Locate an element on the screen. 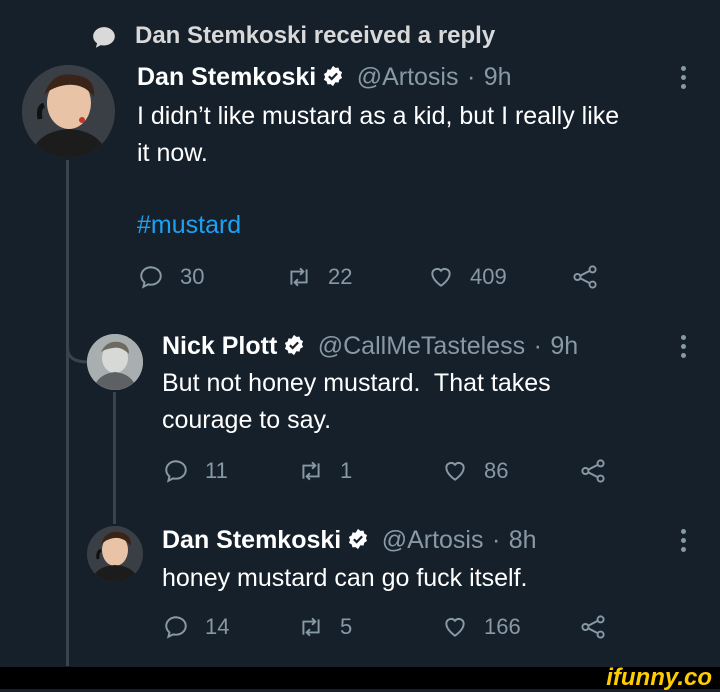 This screenshot has width=720, height=692. retweet-count: 22 is located at coordinates (340, 276).